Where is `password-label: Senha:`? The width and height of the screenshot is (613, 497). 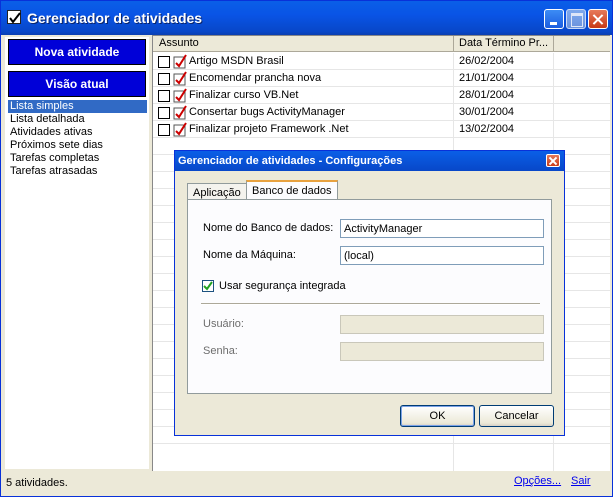 password-label: Senha: is located at coordinates (220, 351).